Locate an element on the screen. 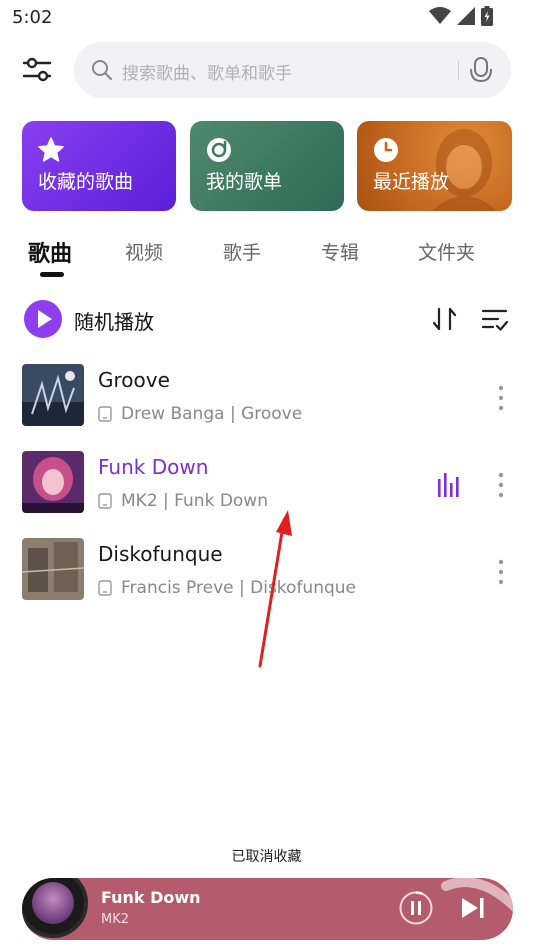 Image resolution: width=533 pixels, height=948 pixels. search-divider is located at coordinates (458, 70).